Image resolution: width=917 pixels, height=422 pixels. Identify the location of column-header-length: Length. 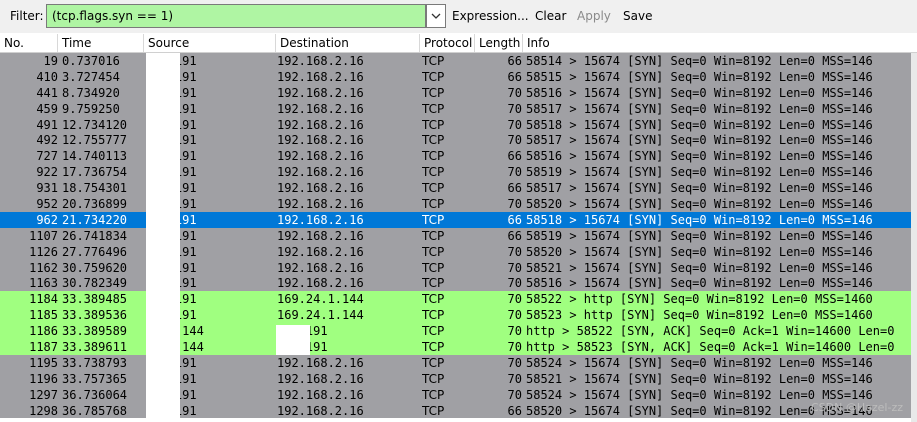
(499, 43).